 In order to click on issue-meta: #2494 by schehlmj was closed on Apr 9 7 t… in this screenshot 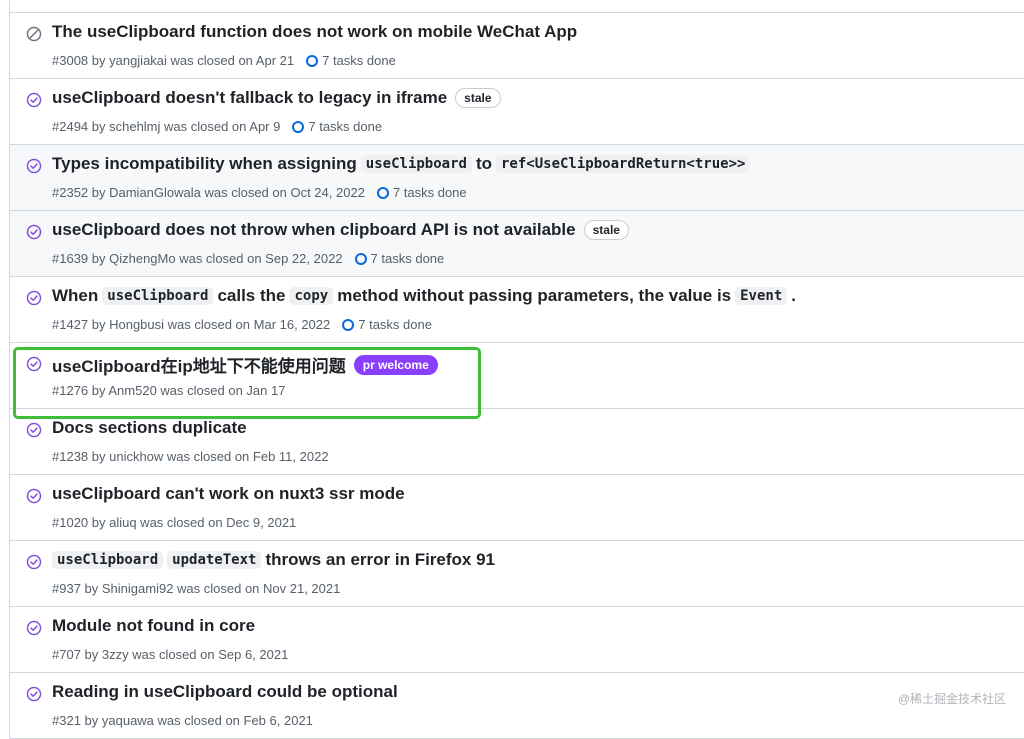, I will do `click(217, 126)`.